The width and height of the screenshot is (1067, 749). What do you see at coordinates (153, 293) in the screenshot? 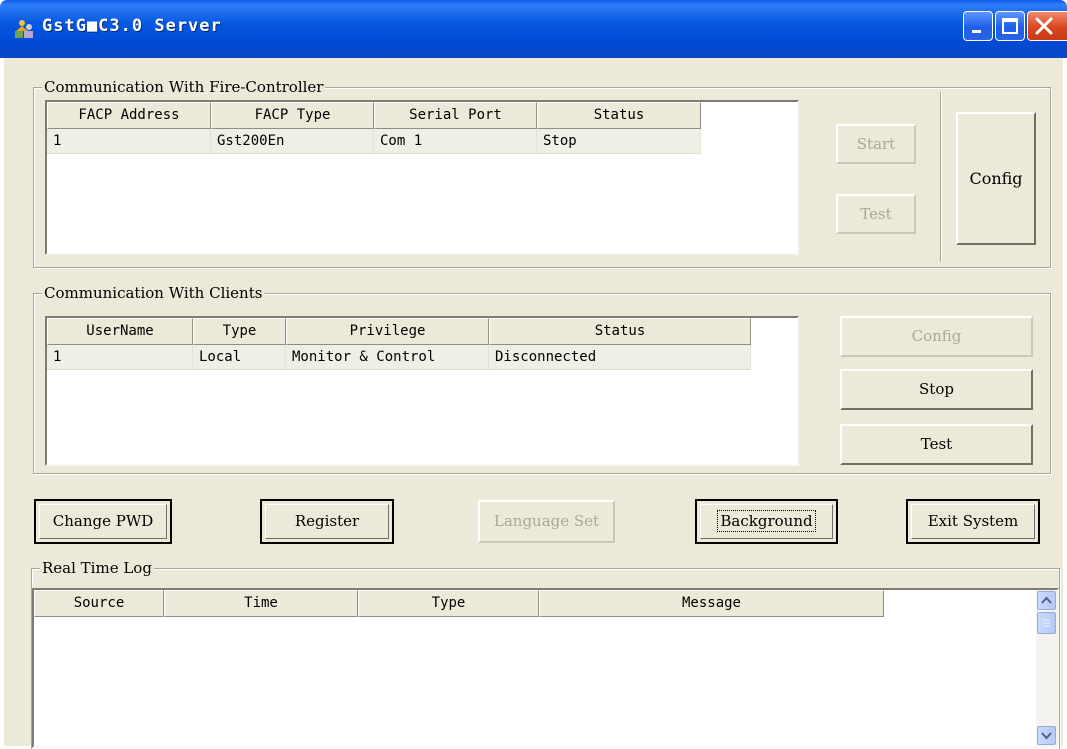
I see `clients-legend: Communication With Clients` at bounding box center [153, 293].